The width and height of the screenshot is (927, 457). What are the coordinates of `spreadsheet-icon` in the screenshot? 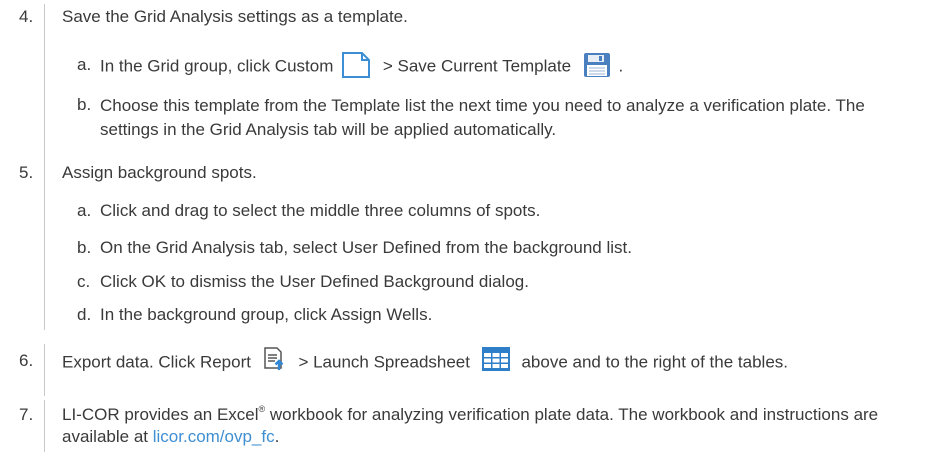 It's located at (496, 359).